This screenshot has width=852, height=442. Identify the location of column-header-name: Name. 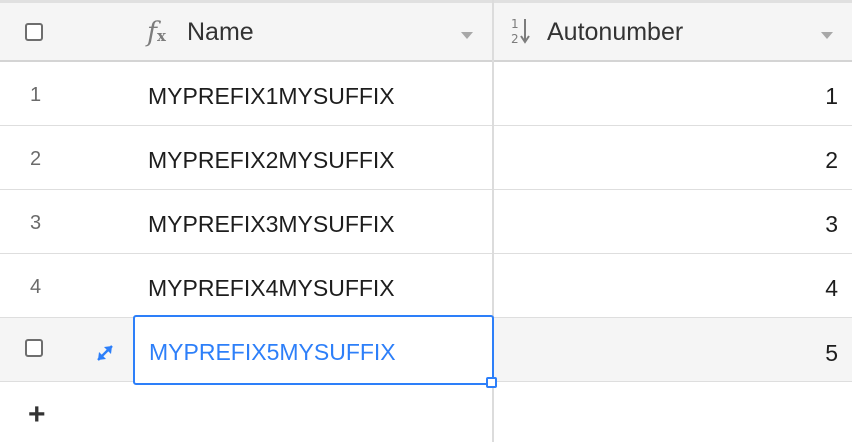
(220, 32).